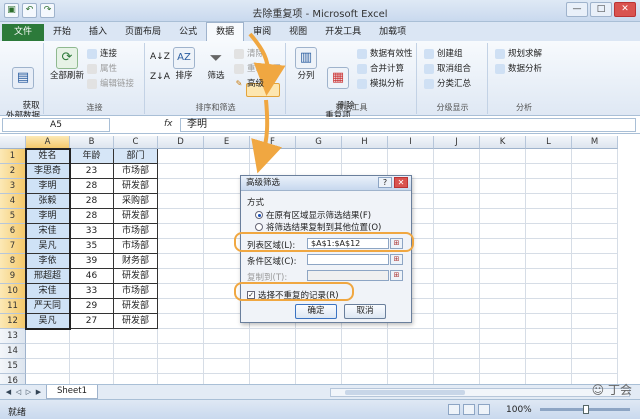 This screenshot has width=640, height=419. What do you see at coordinates (447, 69) in the screenshot?
I see `ungroup-button: 取消组合` at bounding box center [447, 69].